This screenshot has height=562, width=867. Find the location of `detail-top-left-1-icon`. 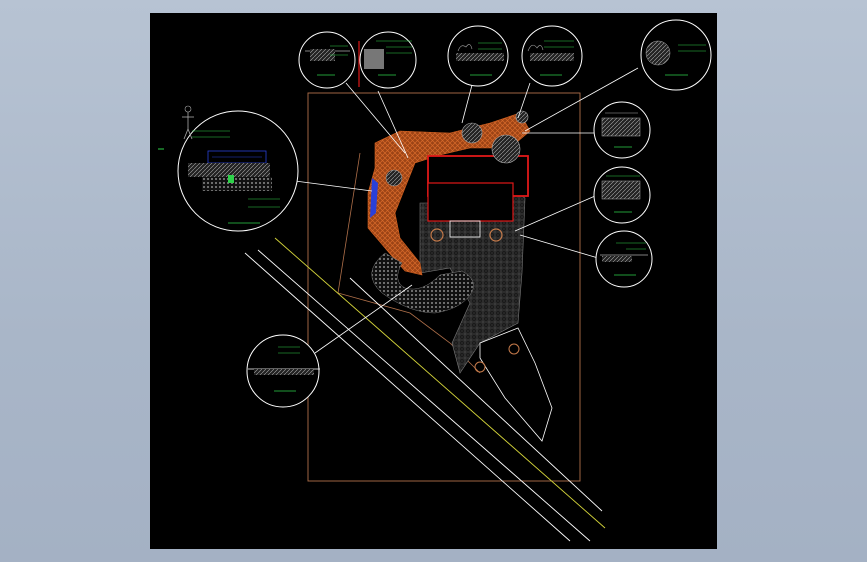

detail-top-left-1-icon is located at coordinates (327, 60).